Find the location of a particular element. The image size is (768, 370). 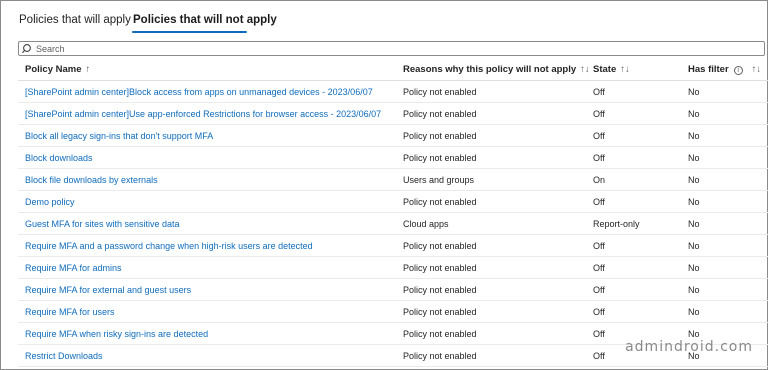

column-header-has-filter: Has filter i ↑↓ is located at coordinates (724, 69).